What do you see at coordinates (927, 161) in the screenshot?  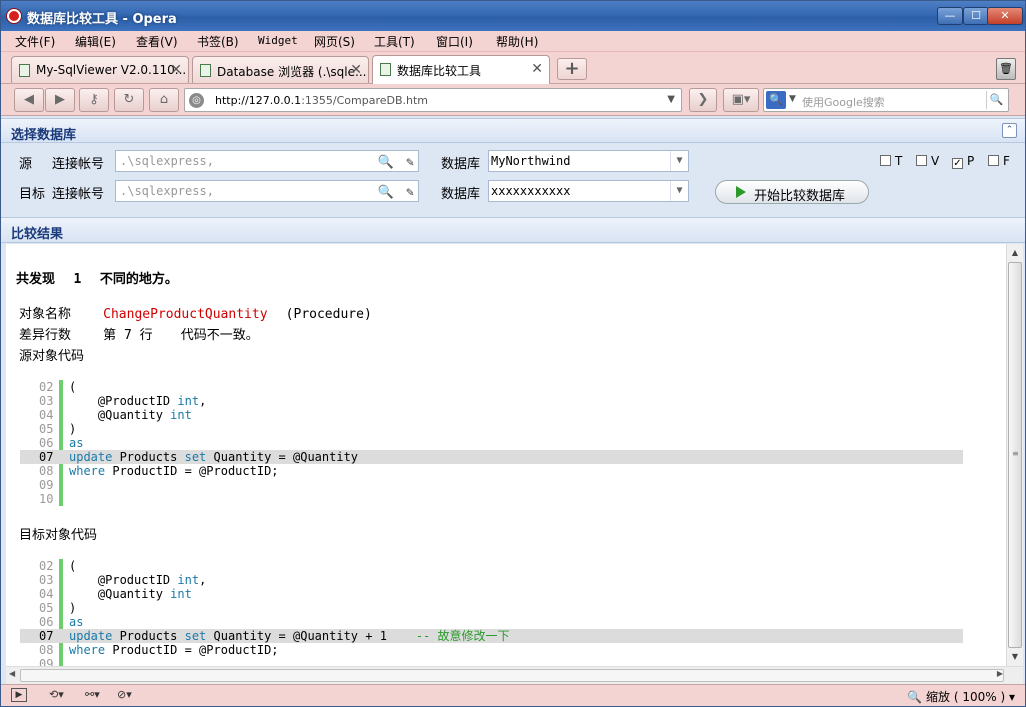 I see `filter-view-checkbox: V` at bounding box center [927, 161].